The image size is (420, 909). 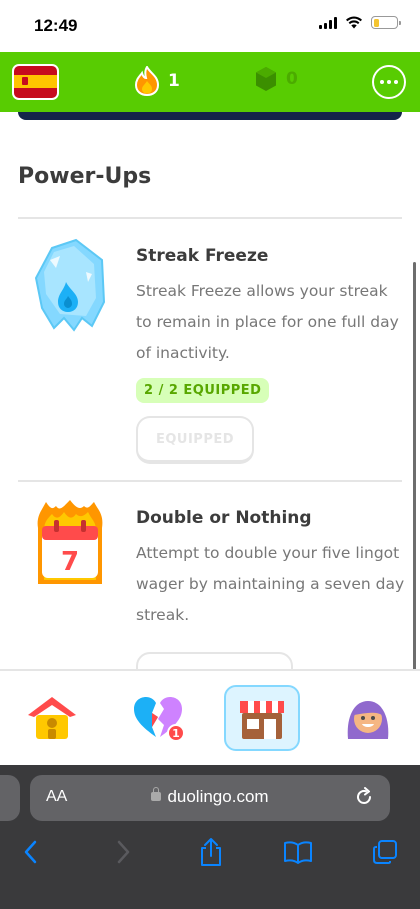 I want to click on tab-shop, so click(x=262, y=718).